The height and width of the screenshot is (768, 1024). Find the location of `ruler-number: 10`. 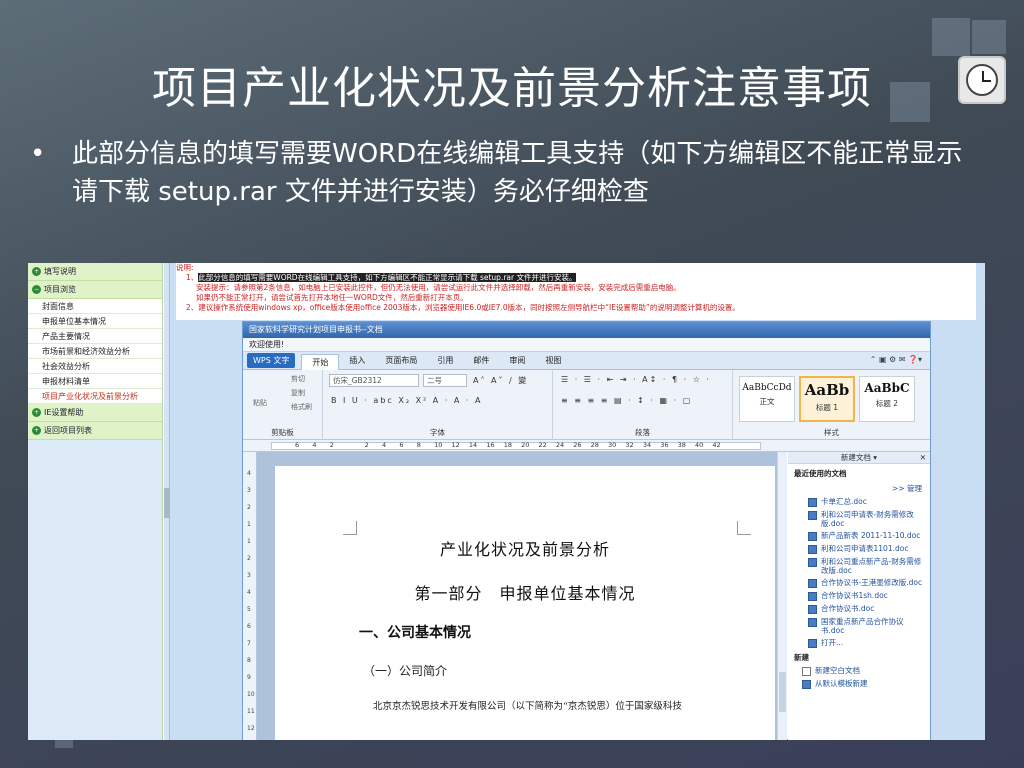

ruler-number: 10 is located at coordinates (438, 445).